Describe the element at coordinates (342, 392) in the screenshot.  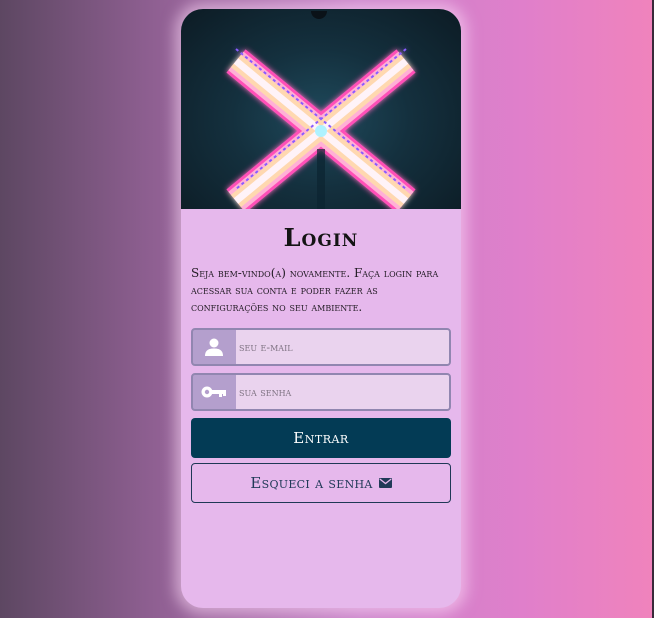
I see `password-input` at that location.